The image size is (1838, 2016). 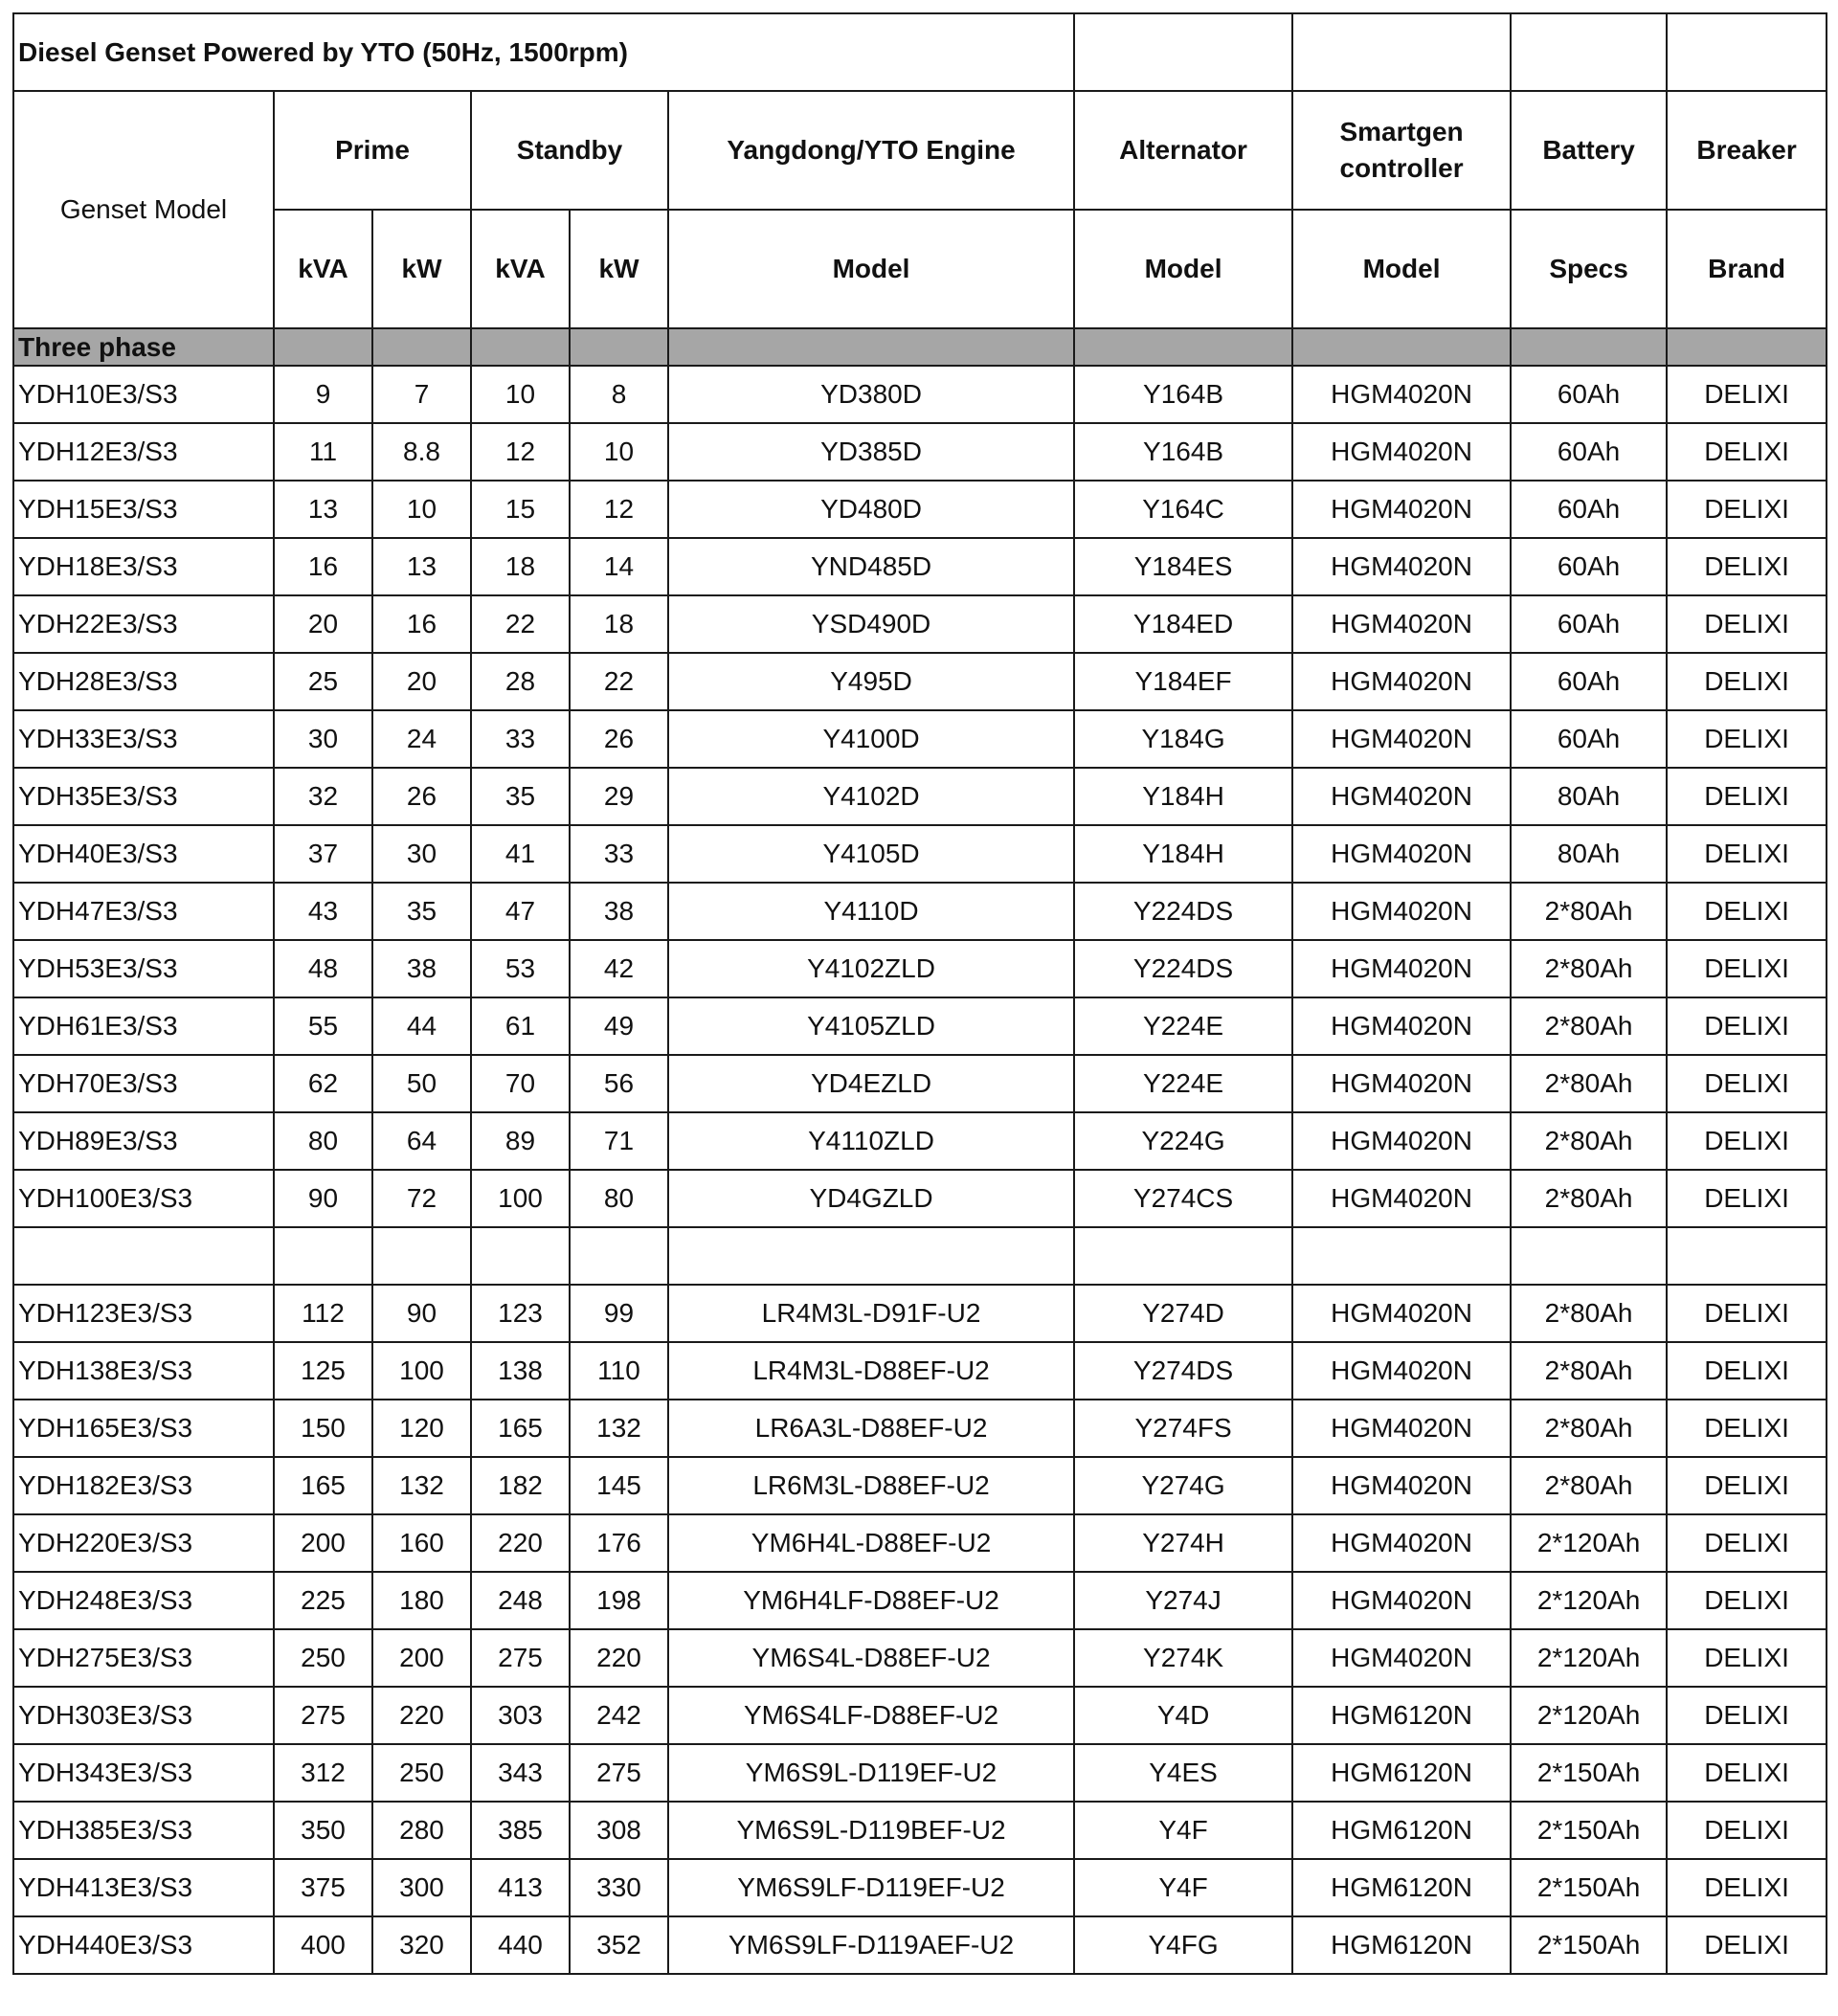 I want to click on cell-alternator-model: Y4FG, so click(x=1183, y=1945).